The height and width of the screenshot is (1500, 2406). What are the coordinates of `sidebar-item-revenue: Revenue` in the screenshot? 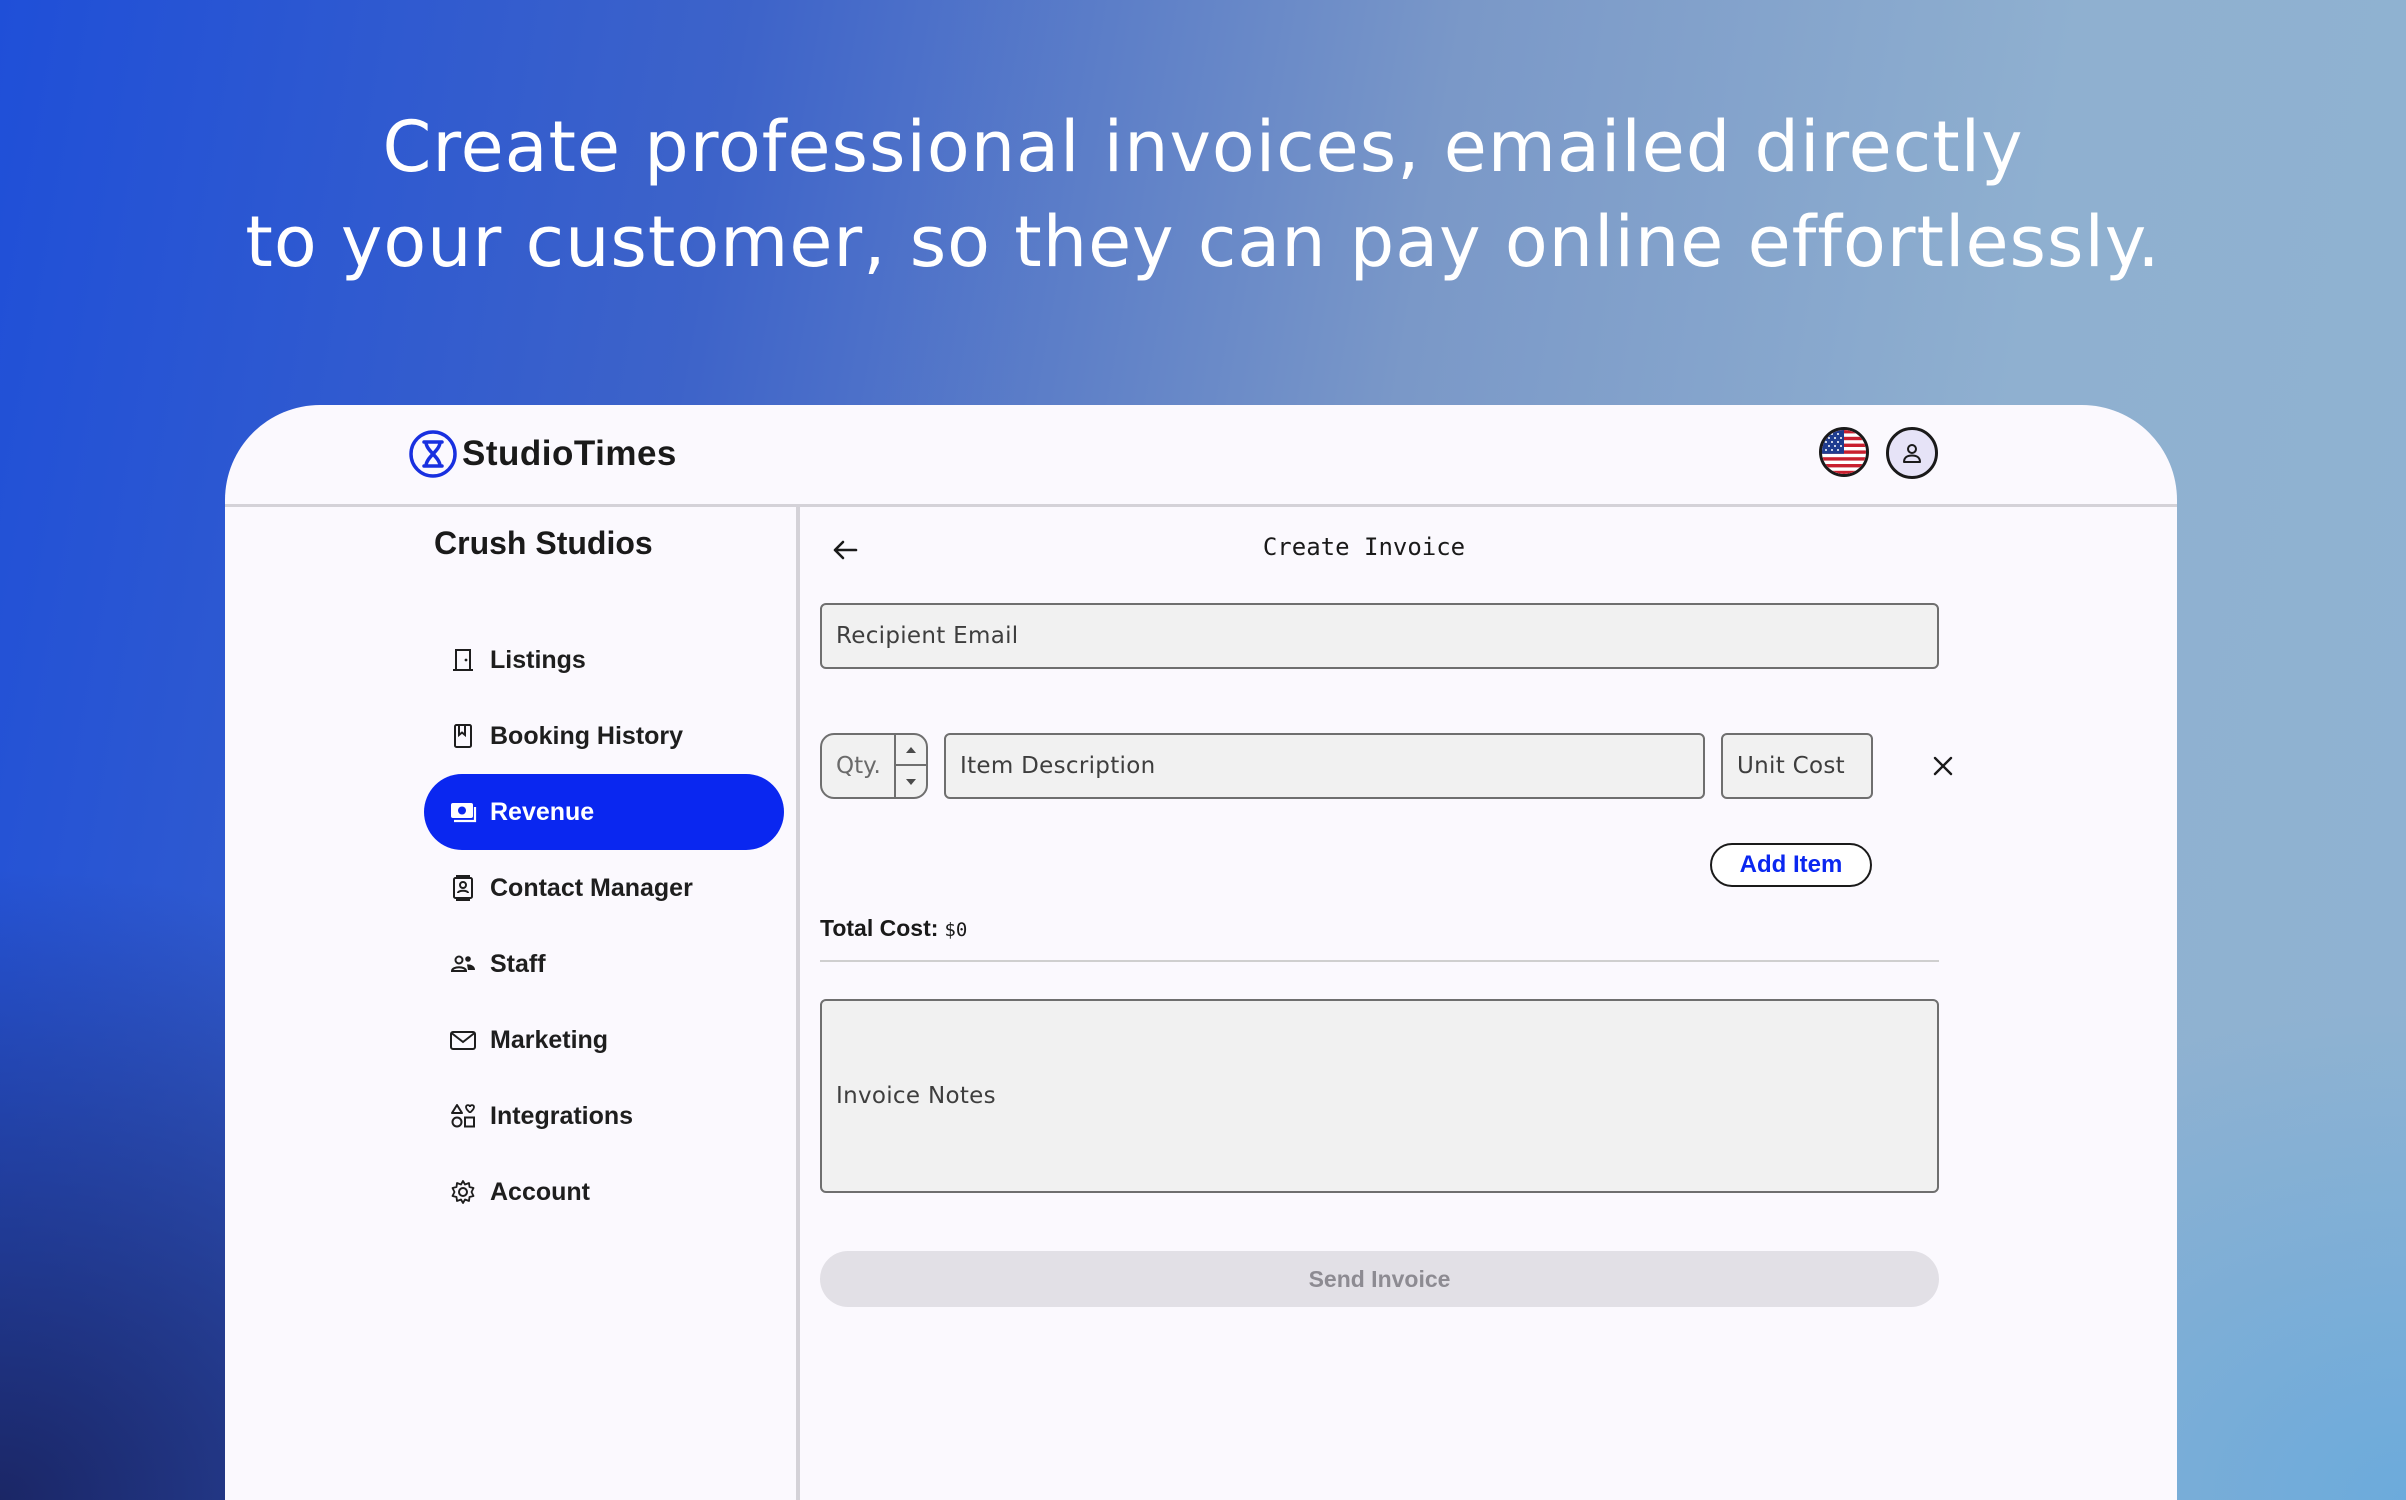 It's located at (604, 812).